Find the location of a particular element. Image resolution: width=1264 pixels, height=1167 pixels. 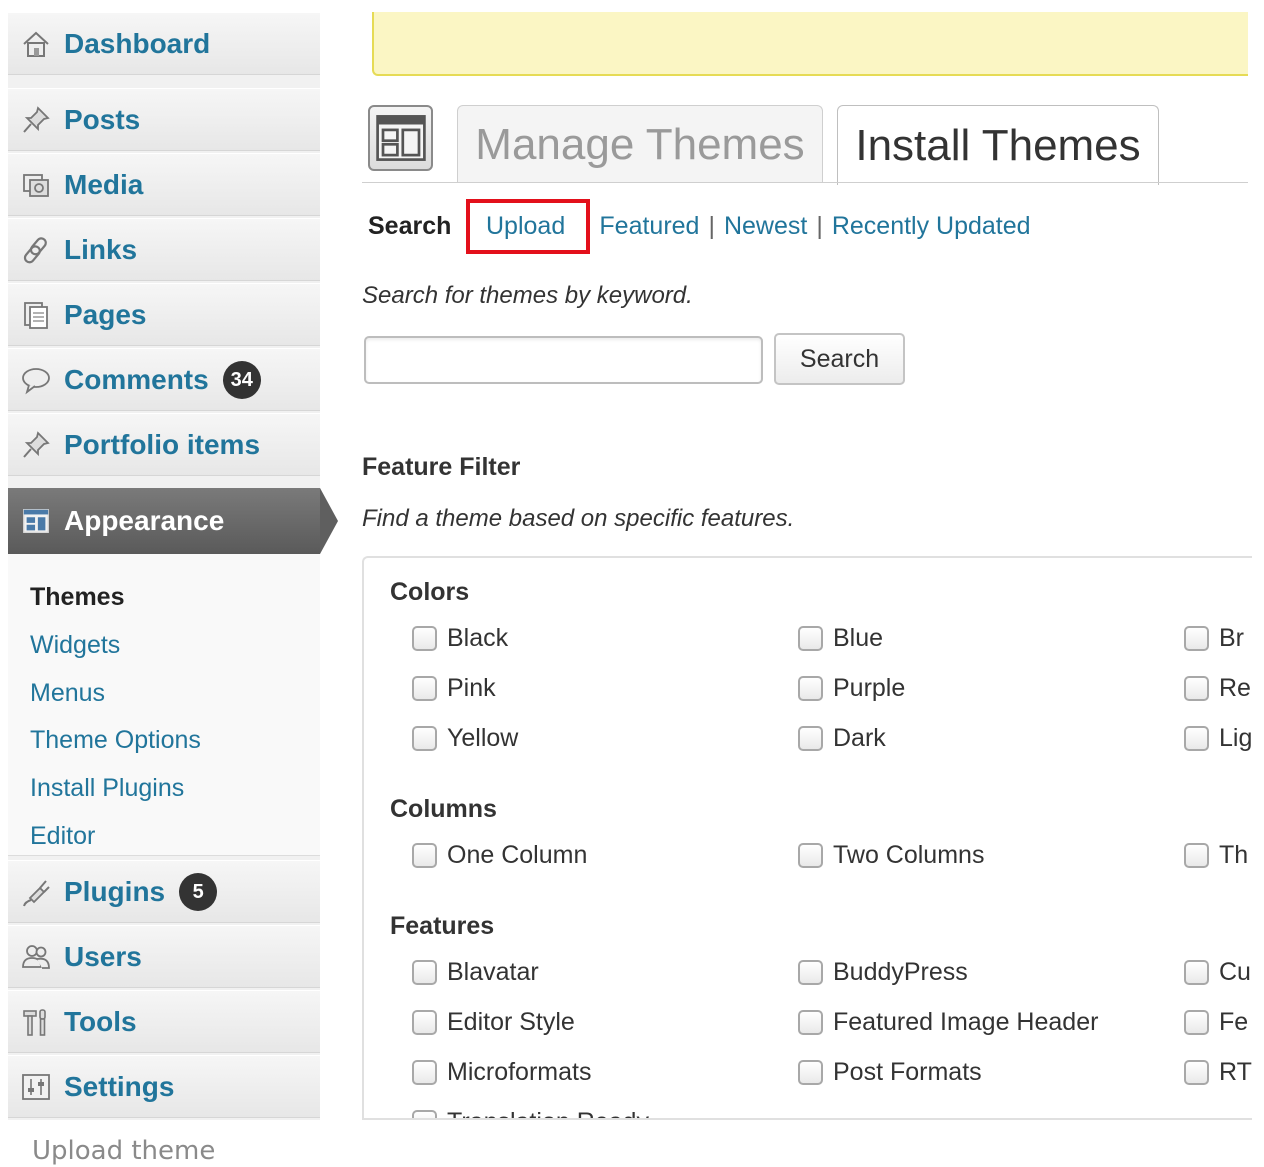

menu-posts: Posts is located at coordinates (164, 119).